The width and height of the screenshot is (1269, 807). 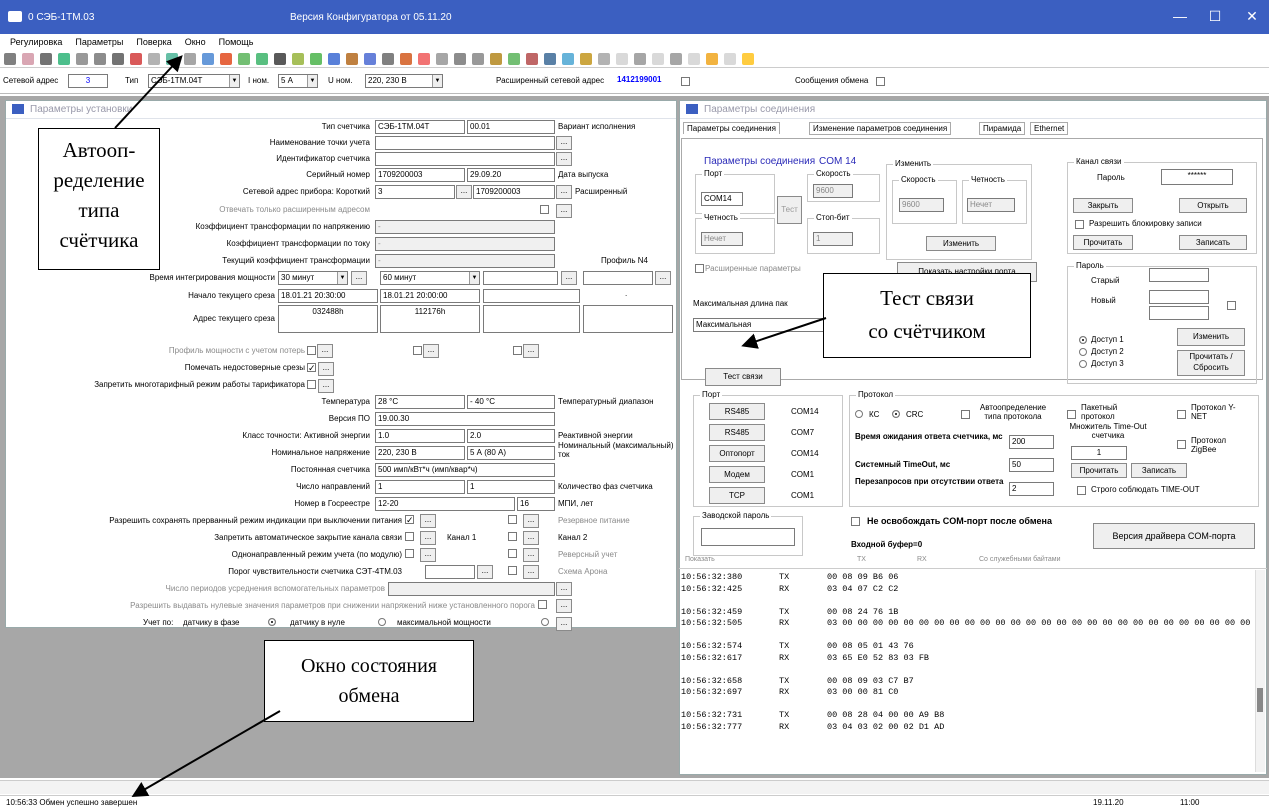 I want to click on arrow-to-status, so click(x=206, y=754).